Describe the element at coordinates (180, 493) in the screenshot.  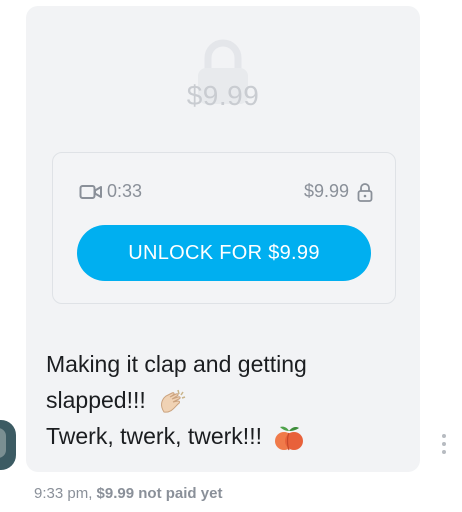
I see `payment-status: not paid yet` at that location.